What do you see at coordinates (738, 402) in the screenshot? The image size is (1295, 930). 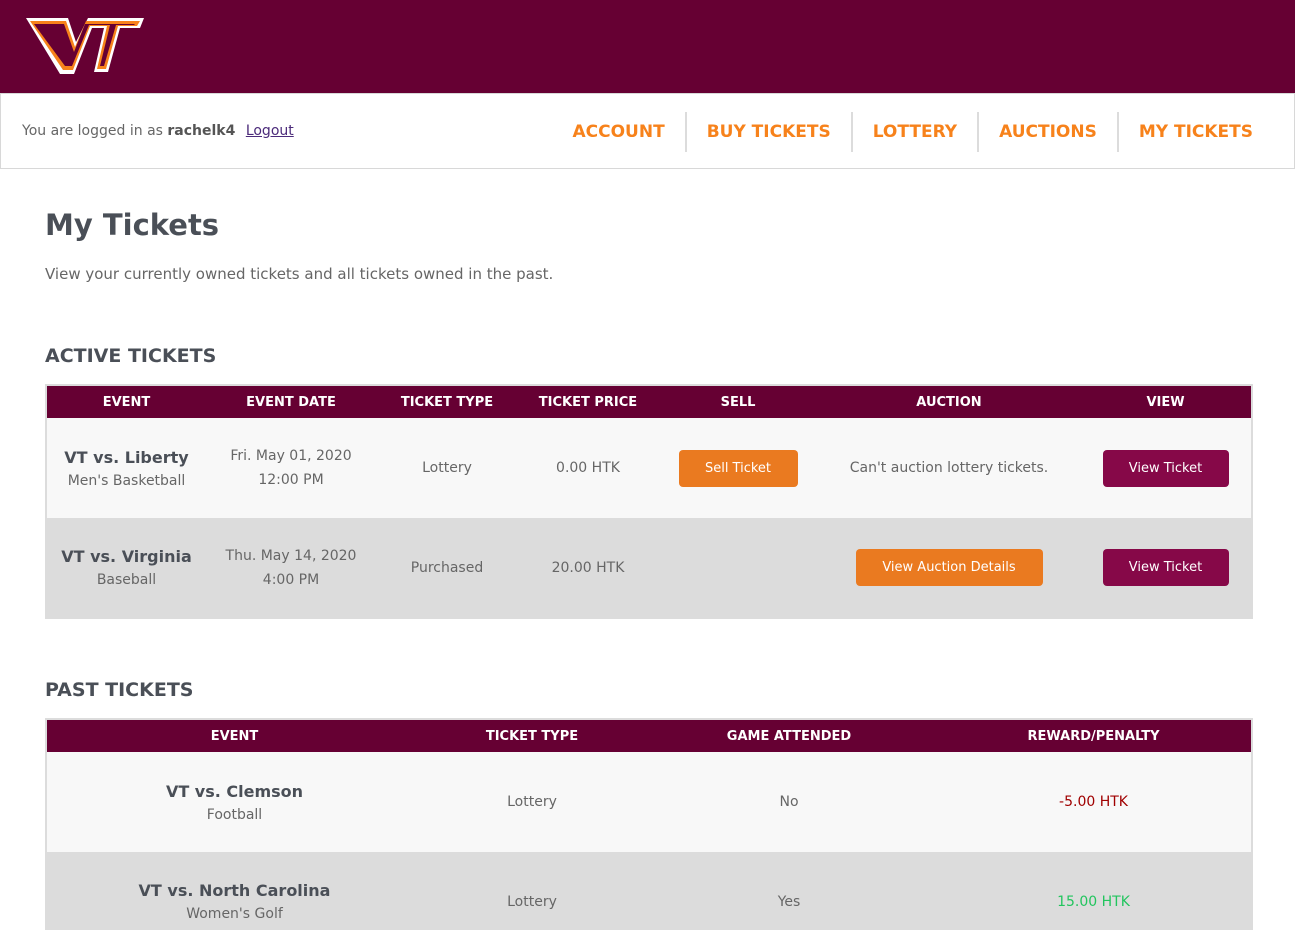 I see `col-header-sell: SELL` at bounding box center [738, 402].